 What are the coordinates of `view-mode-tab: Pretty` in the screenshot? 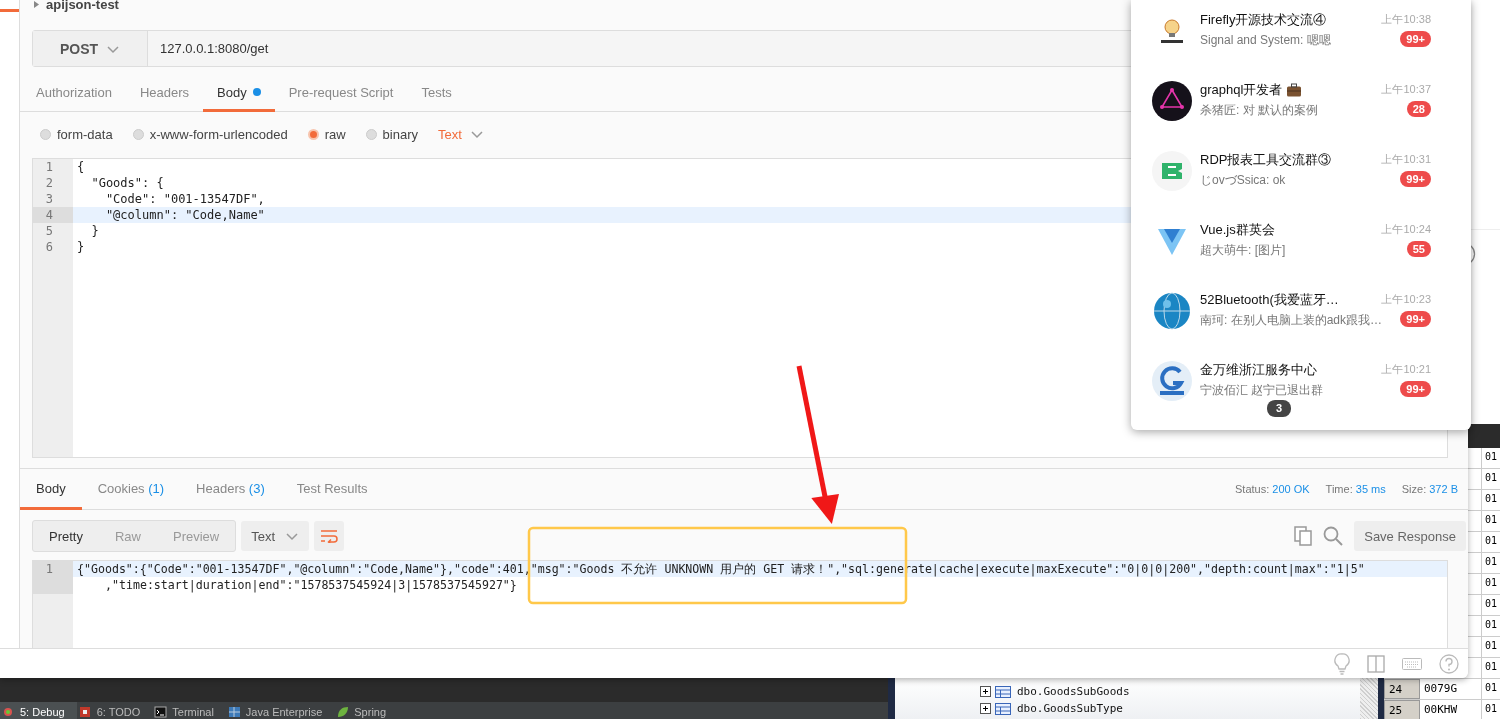 It's located at (66, 536).